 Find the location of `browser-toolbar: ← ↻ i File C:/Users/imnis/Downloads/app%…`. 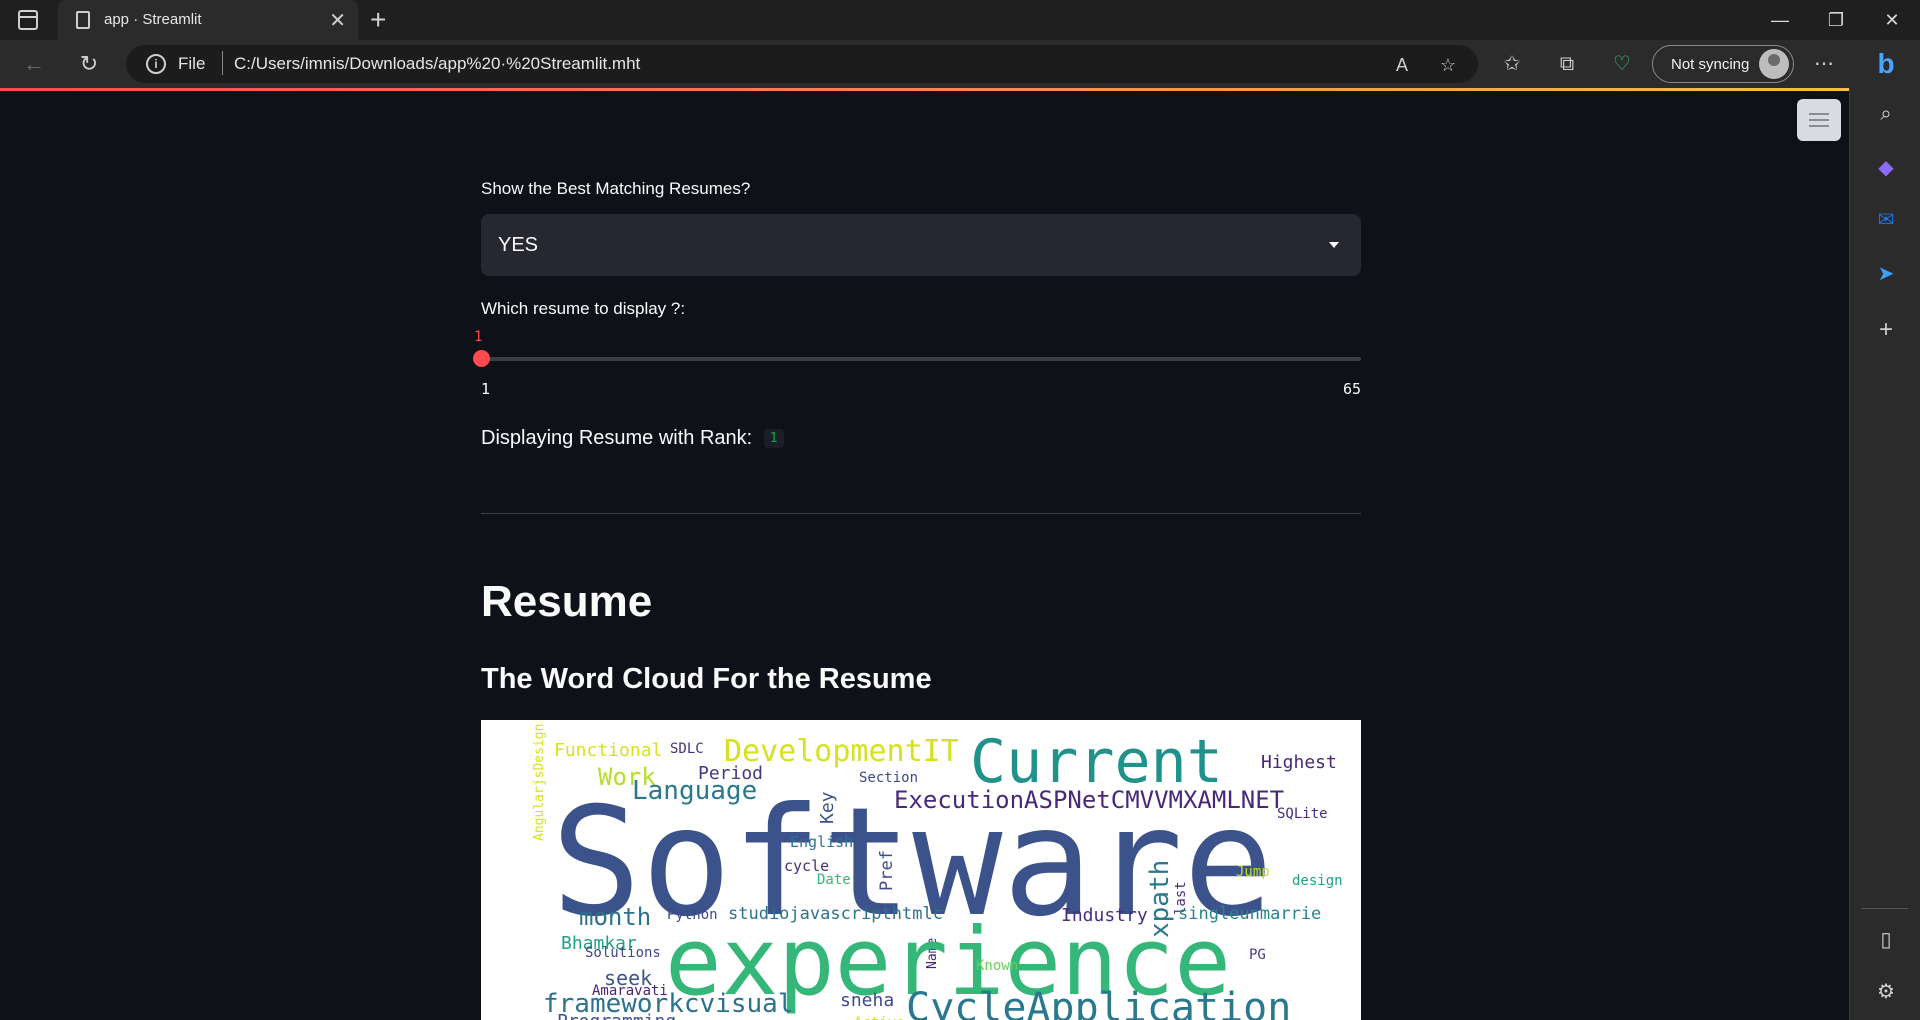

browser-toolbar: ← ↻ i File C:/Users/imnis/Downloads/app%… is located at coordinates (960, 64).